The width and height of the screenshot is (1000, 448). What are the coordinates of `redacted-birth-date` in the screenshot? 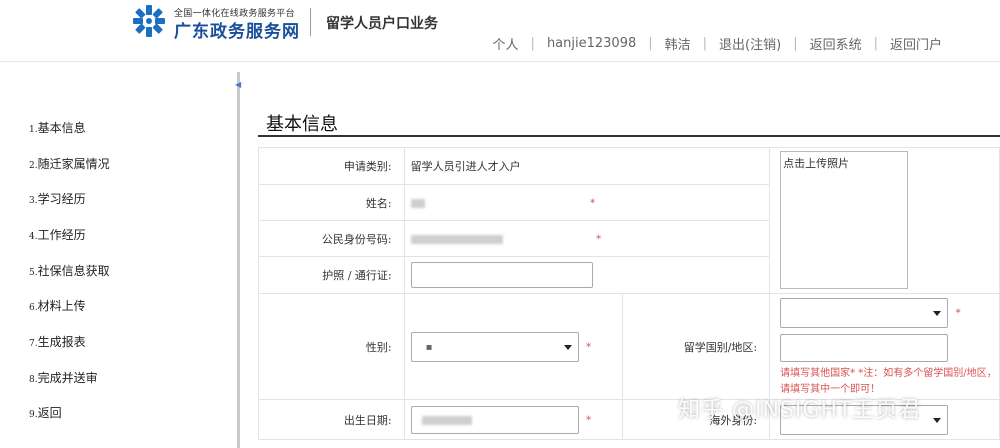 It's located at (446, 420).